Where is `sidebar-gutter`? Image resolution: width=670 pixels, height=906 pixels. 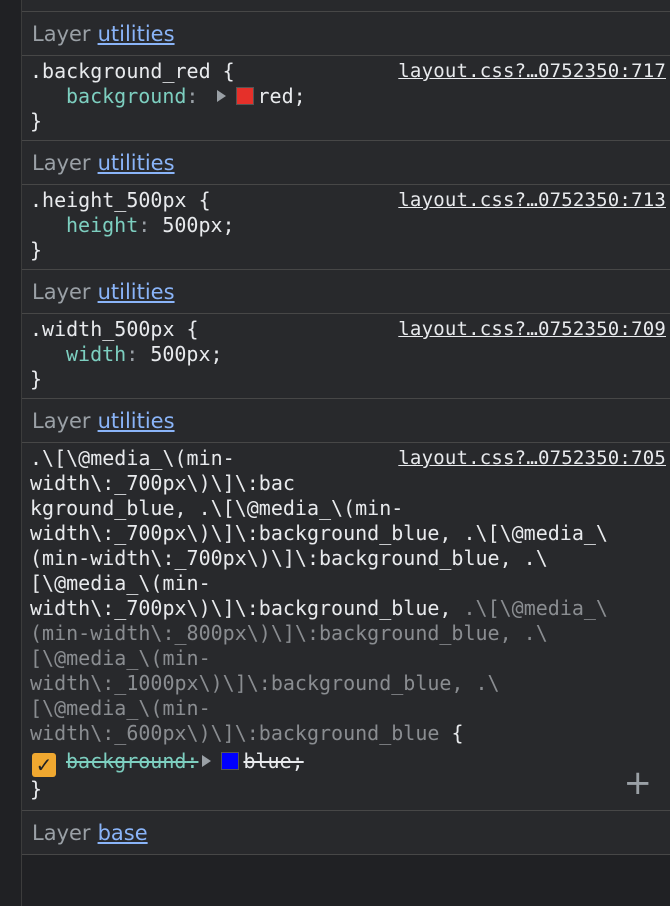 sidebar-gutter is located at coordinates (11, 453).